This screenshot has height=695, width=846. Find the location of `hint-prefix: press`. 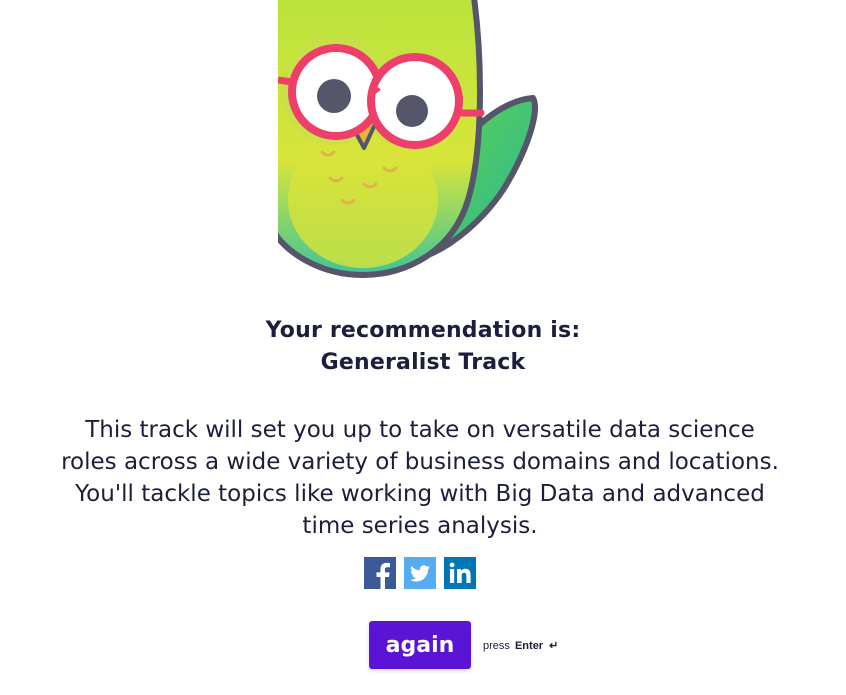

hint-prefix: press is located at coordinates (496, 646).